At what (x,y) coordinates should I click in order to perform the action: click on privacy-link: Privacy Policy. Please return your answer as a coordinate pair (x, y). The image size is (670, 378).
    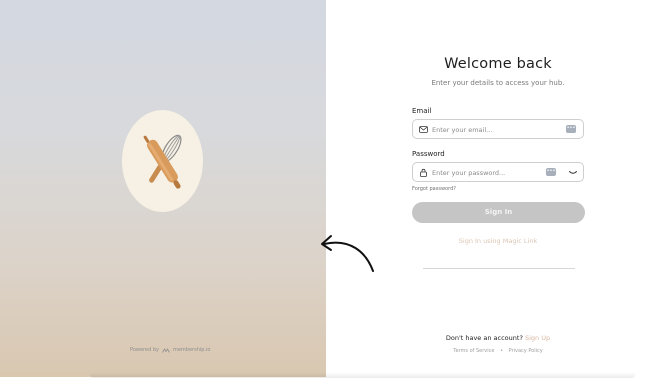
    Looking at the image, I should click on (526, 351).